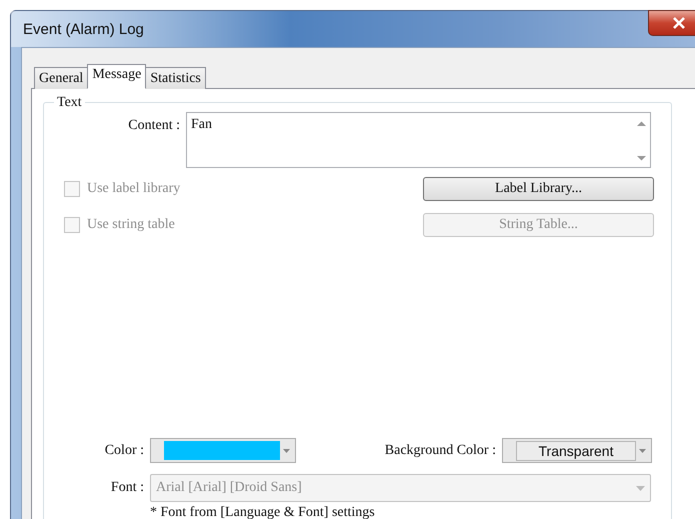 This screenshot has height=519, width=695. What do you see at coordinates (154, 126) in the screenshot?
I see `content-label: Content :` at bounding box center [154, 126].